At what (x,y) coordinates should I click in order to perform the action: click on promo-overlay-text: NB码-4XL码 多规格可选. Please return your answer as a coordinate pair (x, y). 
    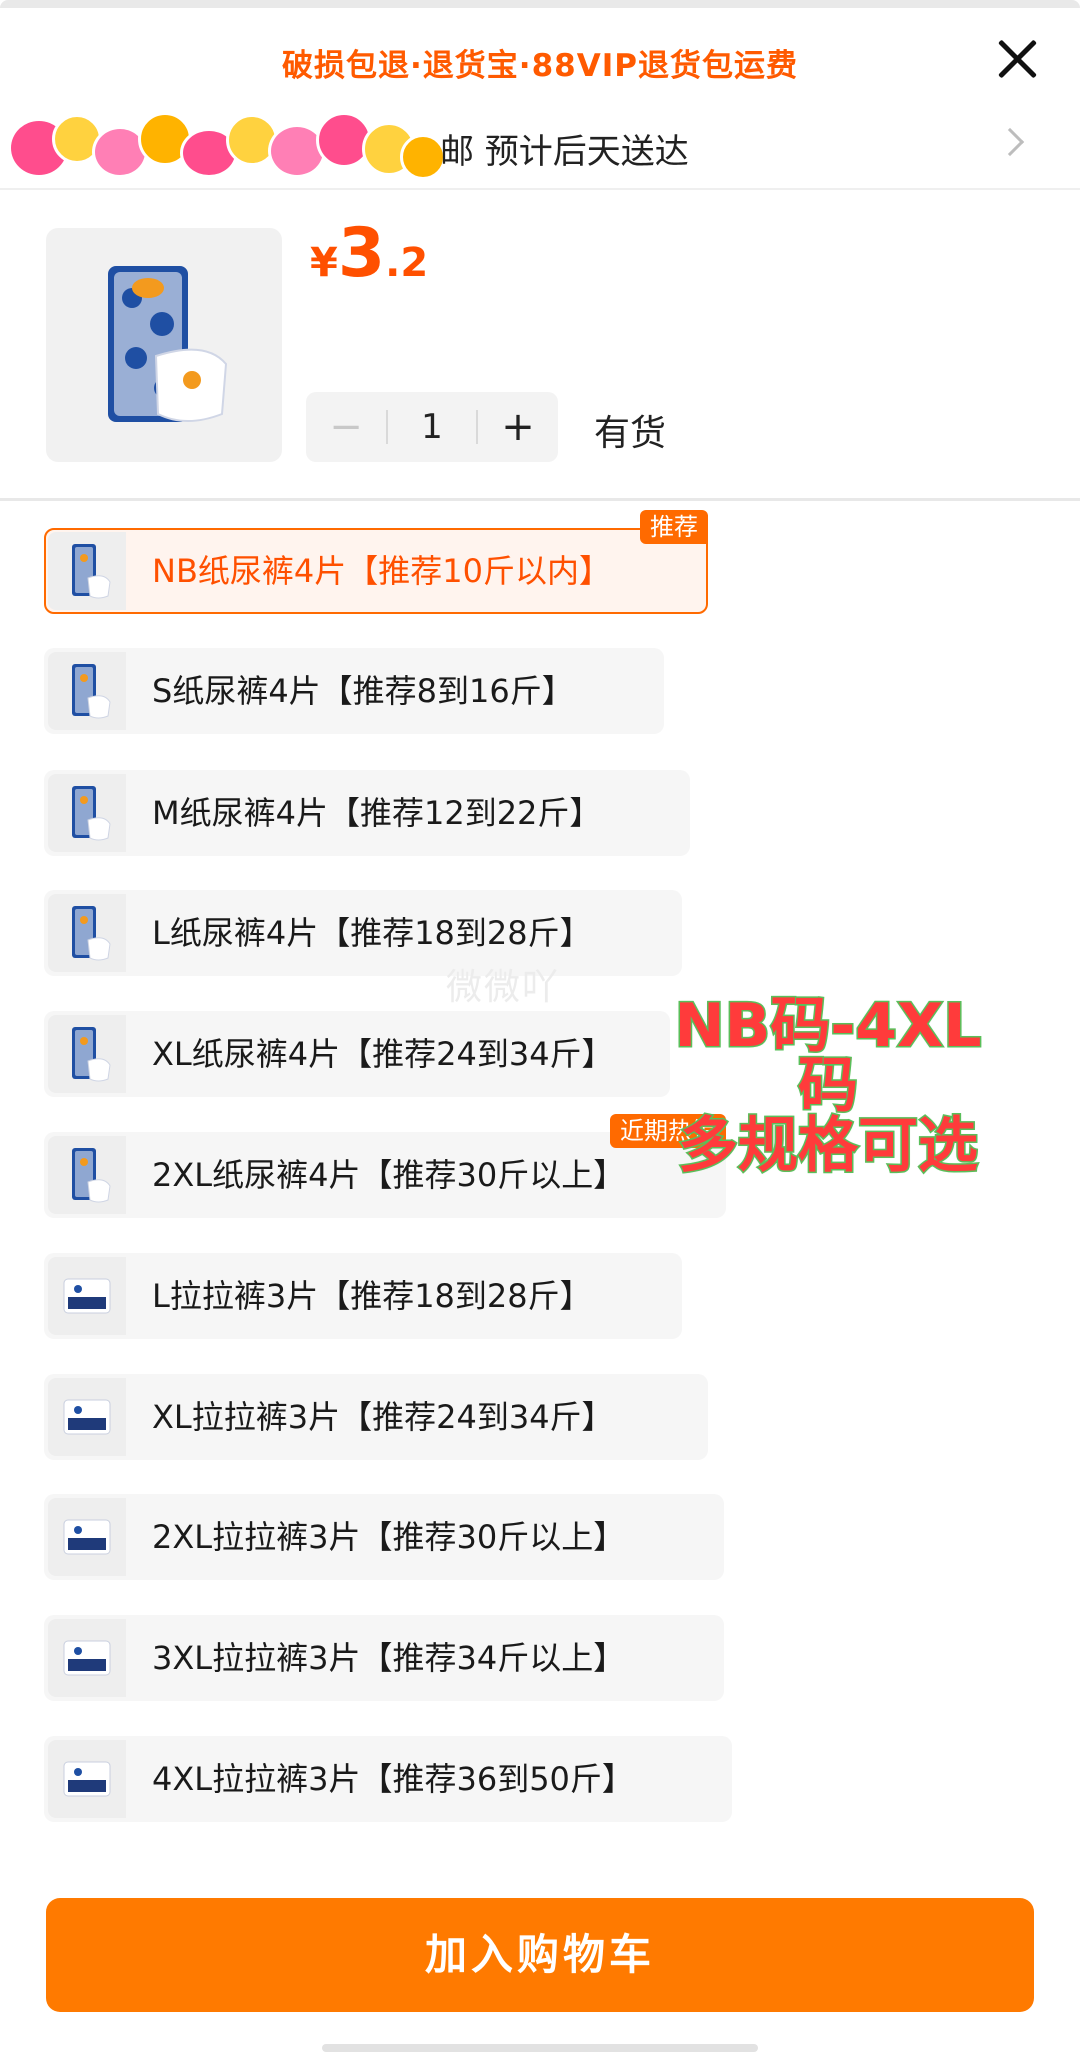
    Looking at the image, I should click on (828, 1086).